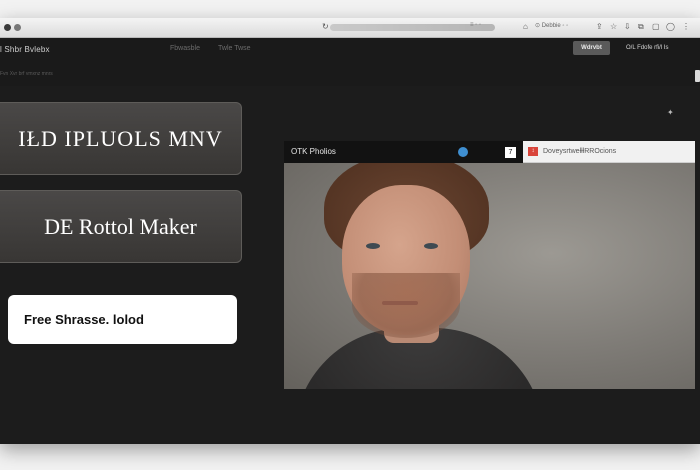  What do you see at coordinates (476, 25) in the screenshot?
I see `address-text: ≡ ◦ ◦` at bounding box center [476, 25].